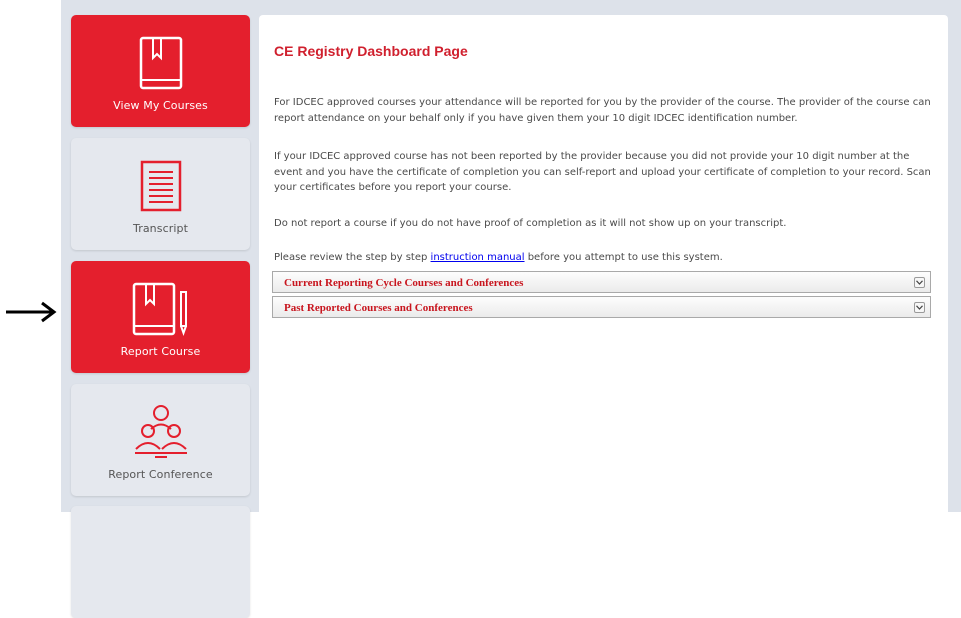 The width and height of the screenshot is (961, 618). Describe the element at coordinates (160, 105) in the screenshot. I see `tile-label: View My Courses` at that location.